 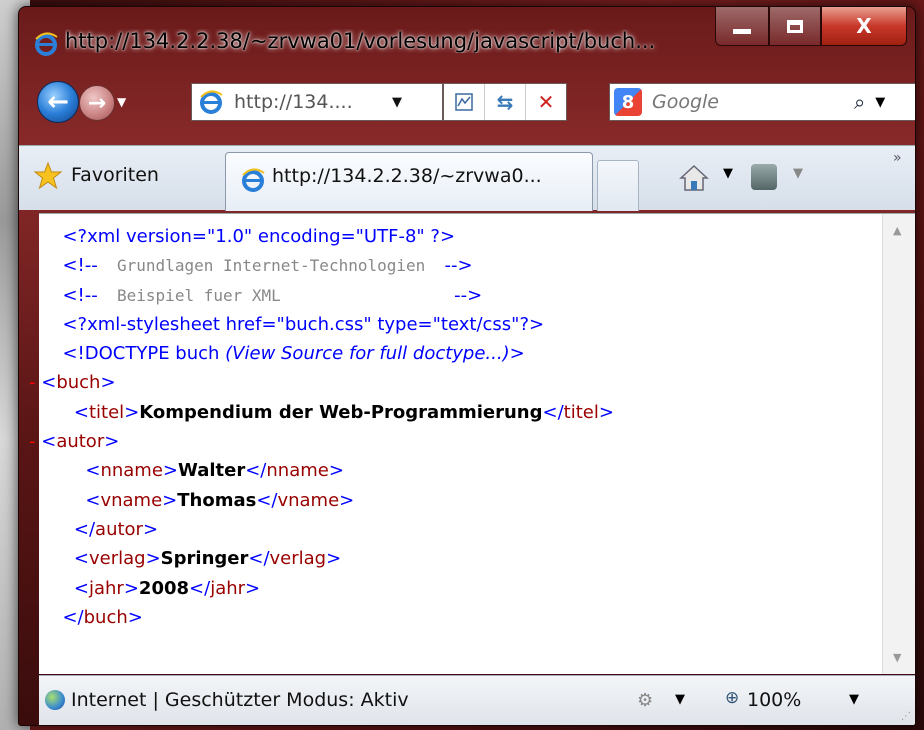 What do you see at coordinates (367, 354) in the screenshot?
I see `xml-token: (View Source for full doctype...)` at bounding box center [367, 354].